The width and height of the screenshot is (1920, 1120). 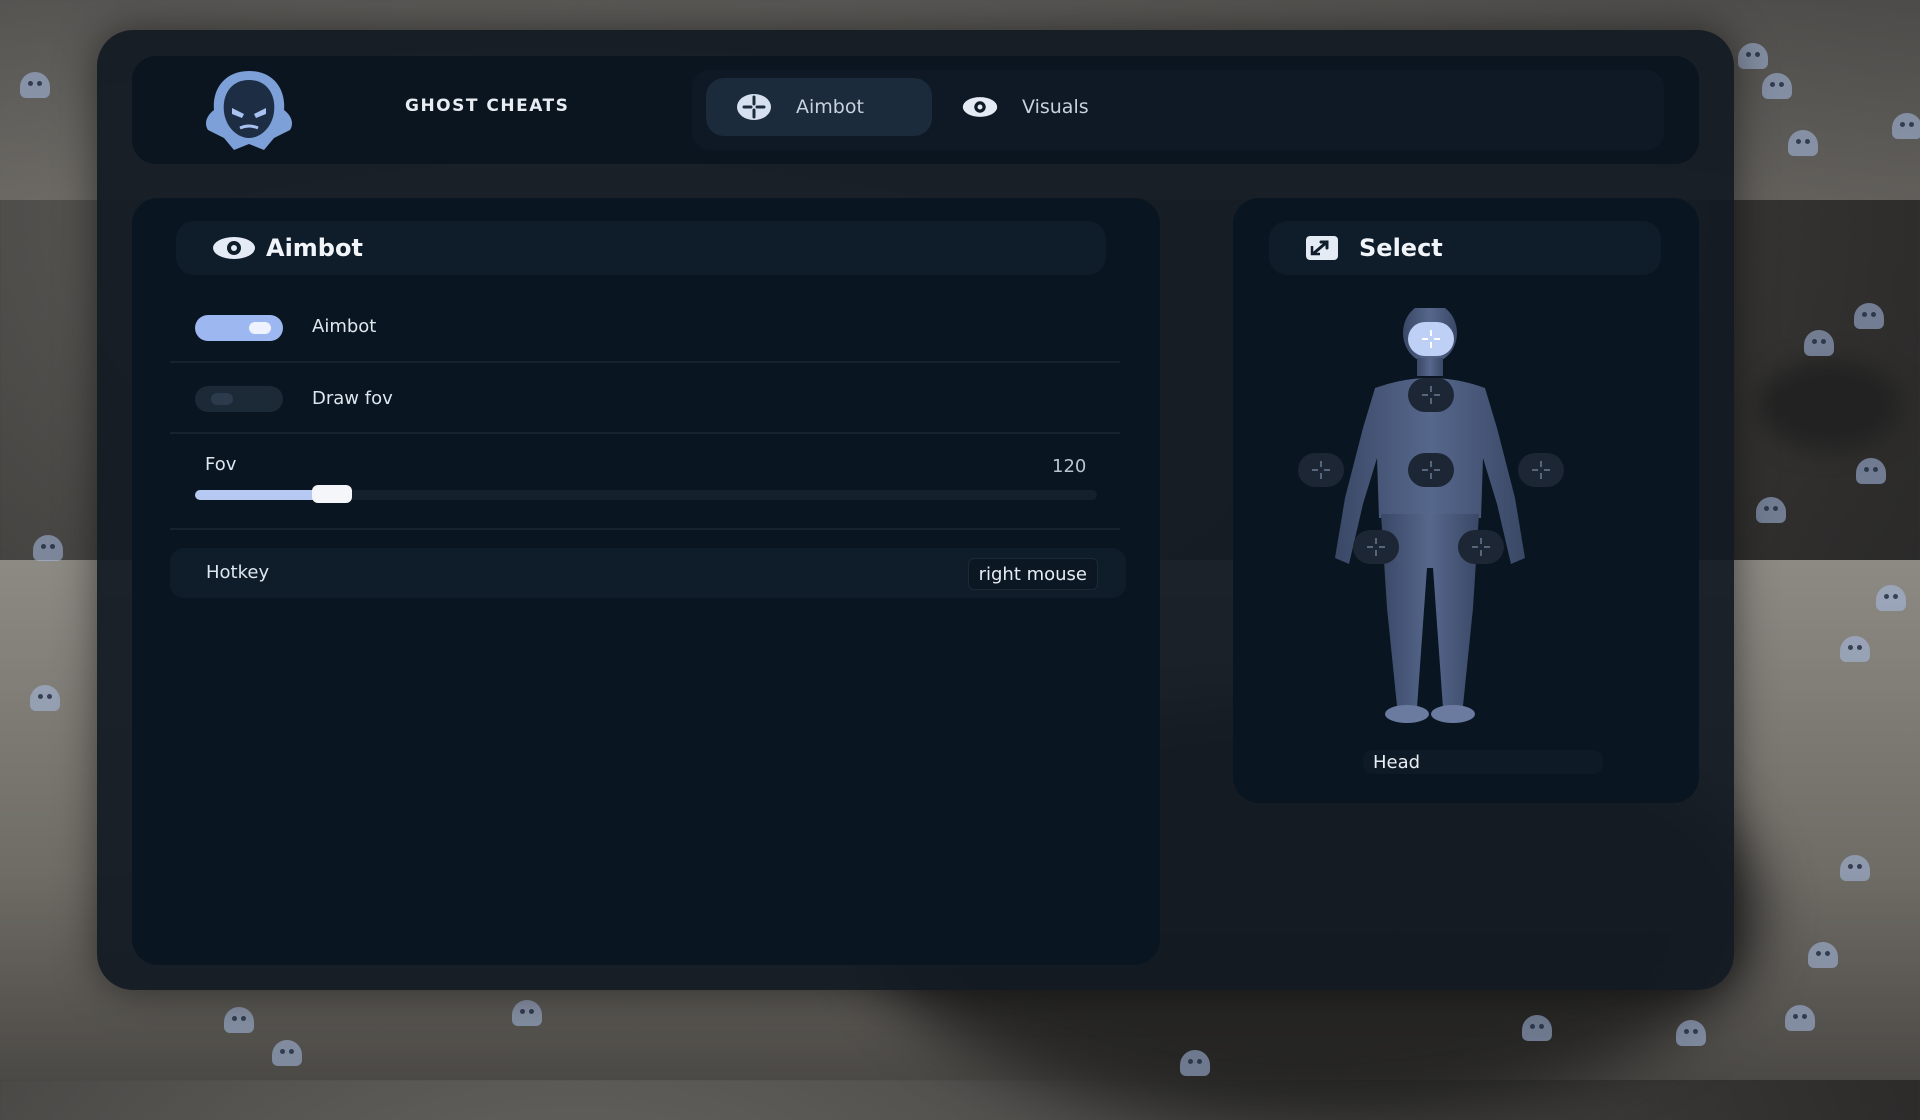 What do you see at coordinates (1322, 248) in the screenshot?
I see `expand-icon` at bounding box center [1322, 248].